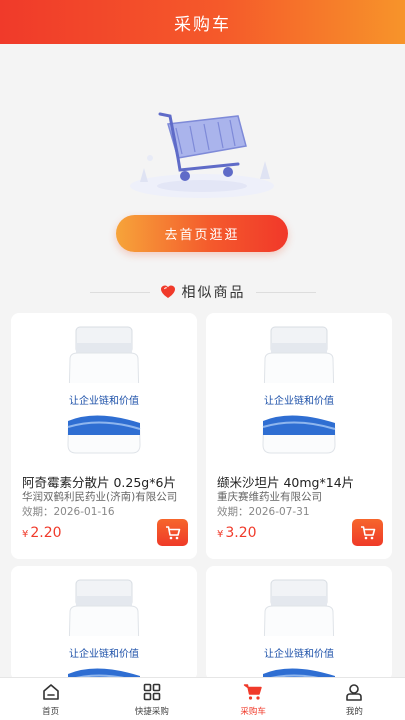 This screenshot has height=720, width=405. Describe the element at coordinates (46, 533) in the screenshot. I see `price-value: 2.20` at that location.